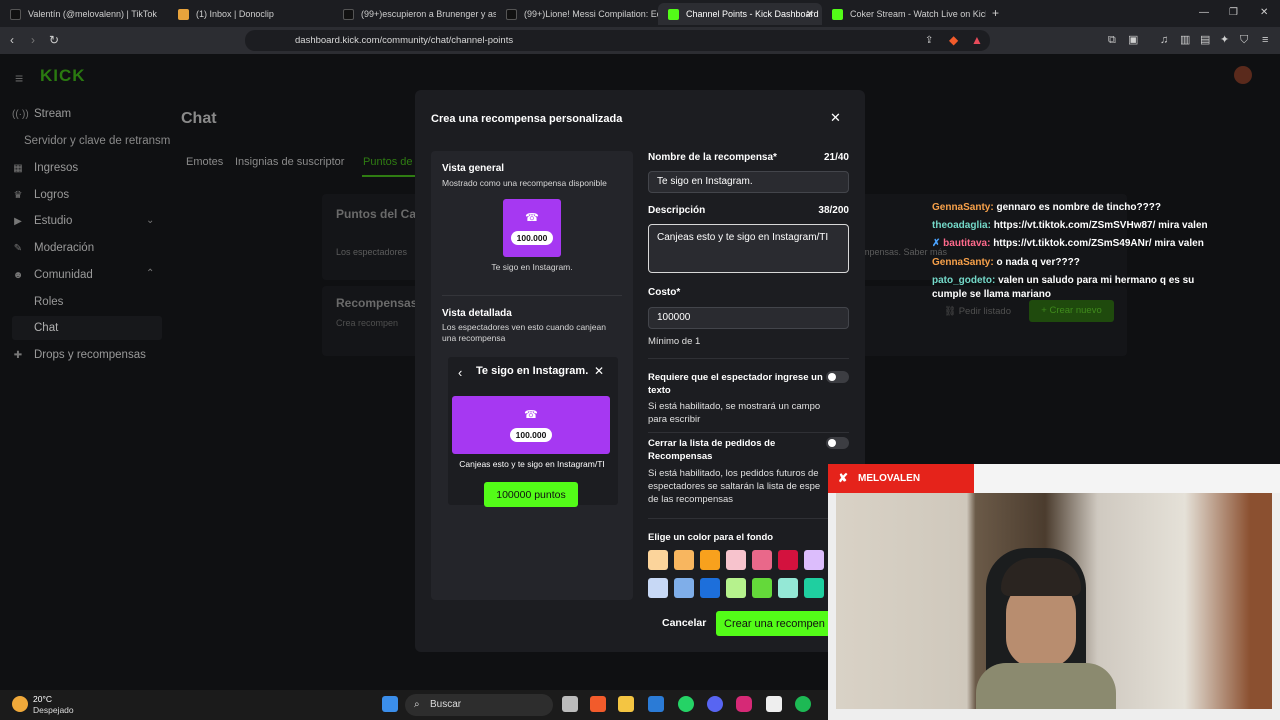 The height and width of the screenshot is (720, 1280). I want to click on description-textarea: Canjeas esto y te sigo en Instagram/TI, so click(748, 248).